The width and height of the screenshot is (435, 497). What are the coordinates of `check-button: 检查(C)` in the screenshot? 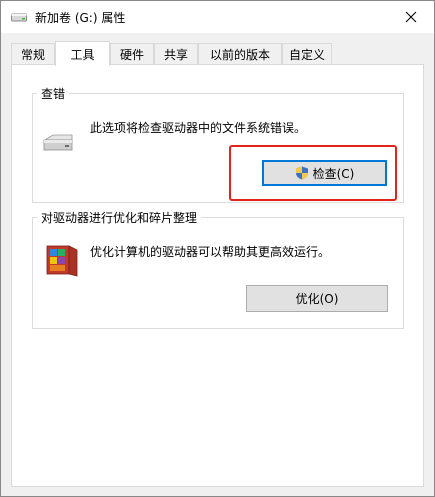 It's located at (324, 173).